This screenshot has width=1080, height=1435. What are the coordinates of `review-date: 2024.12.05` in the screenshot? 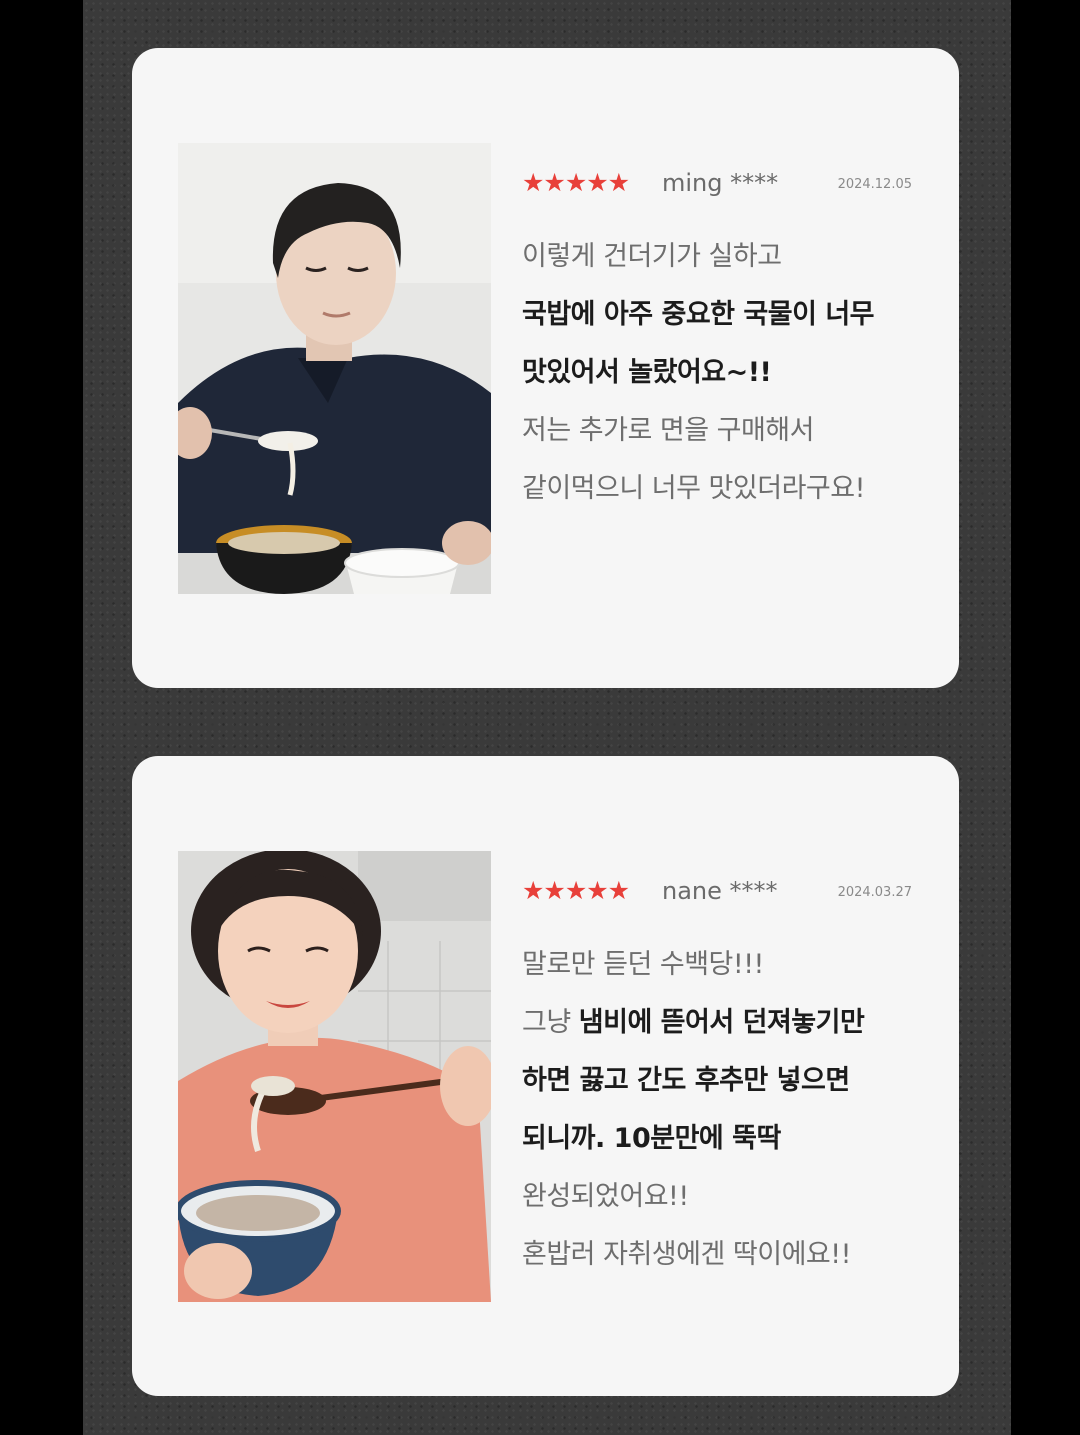 It's located at (874, 184).